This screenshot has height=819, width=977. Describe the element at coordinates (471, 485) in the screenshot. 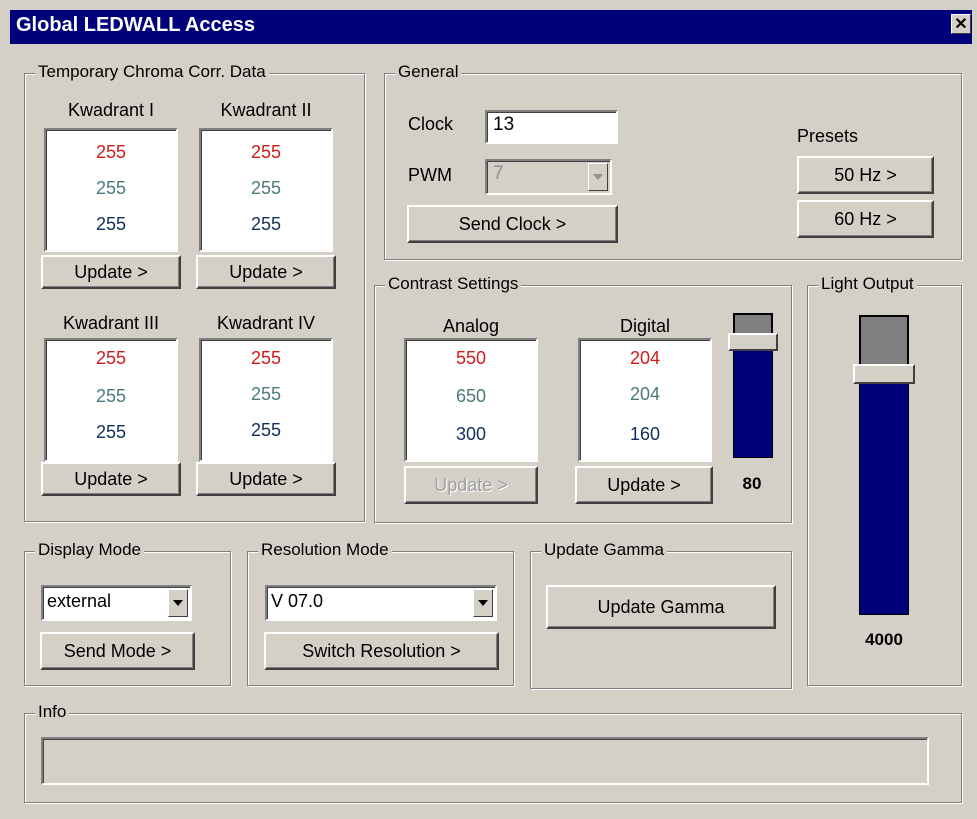

I see `analog-update-button: Update >` at that location.